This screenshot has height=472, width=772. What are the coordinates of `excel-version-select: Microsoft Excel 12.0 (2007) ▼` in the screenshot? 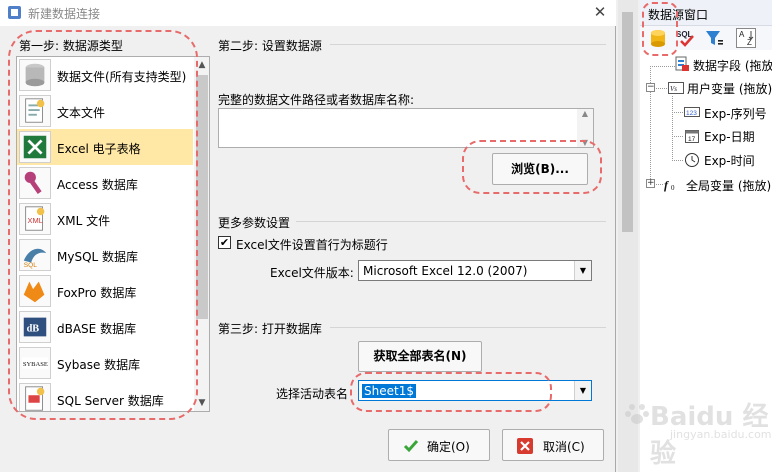 It's located at (475, 270).